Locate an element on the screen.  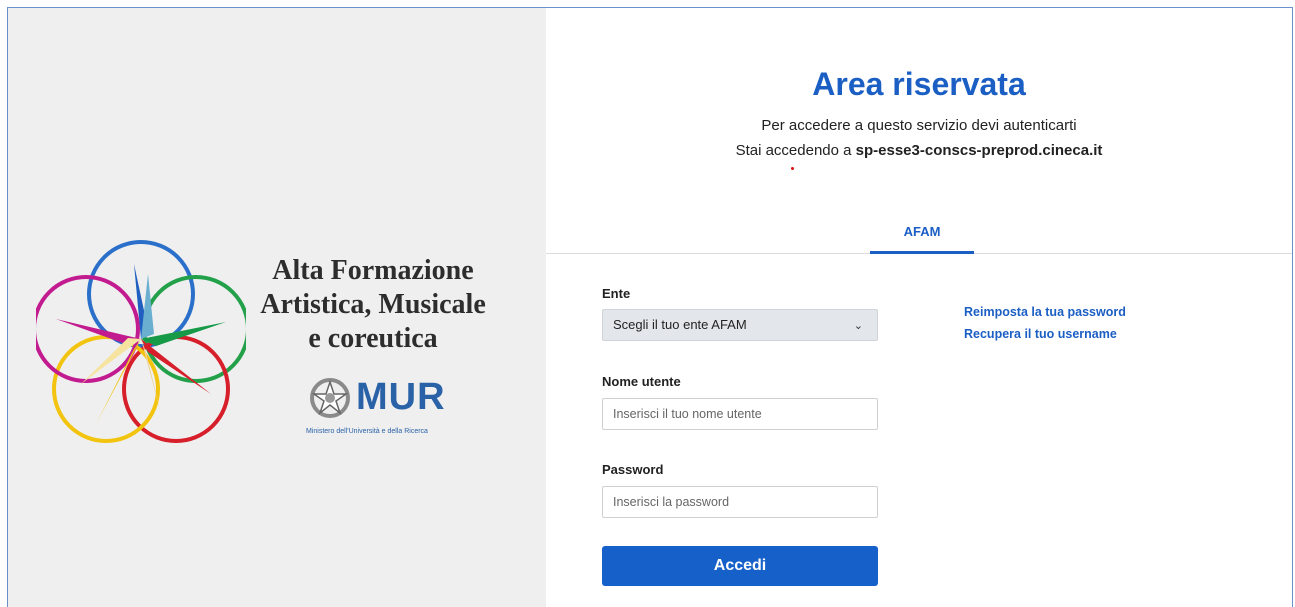
password-label: Password is located at coordinates (633, 469).